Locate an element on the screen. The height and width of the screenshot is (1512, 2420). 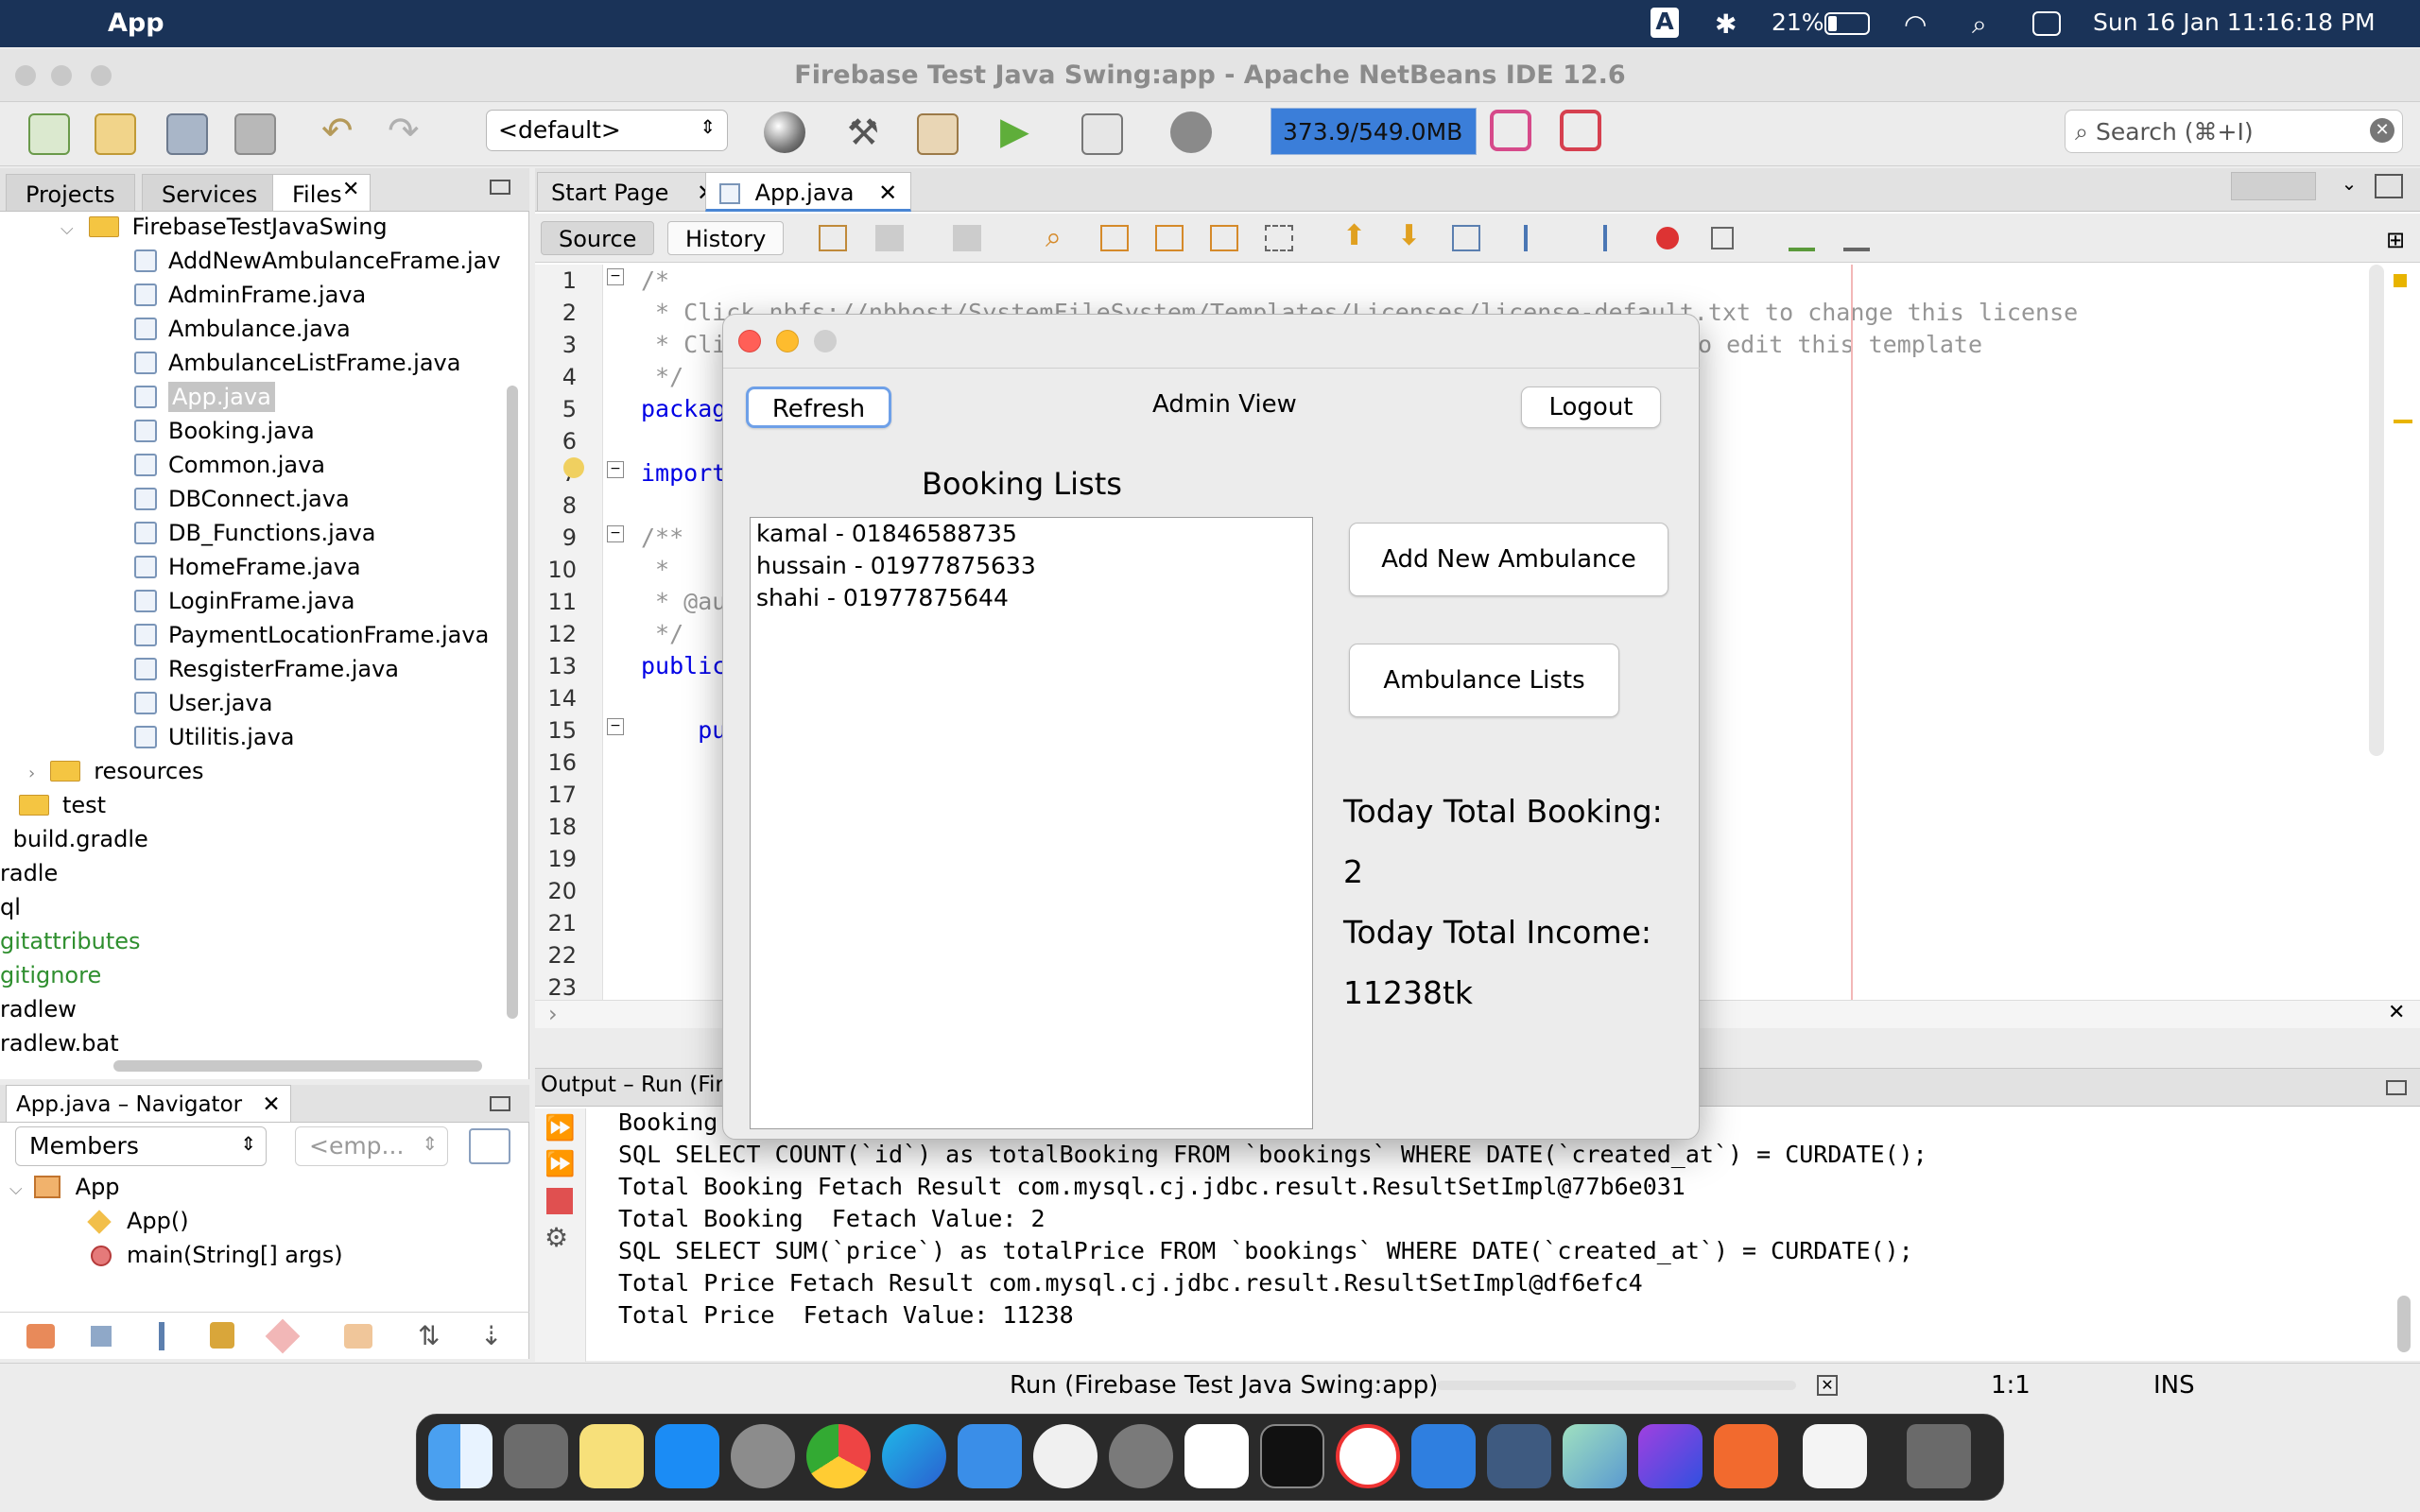
spotlight-search-icon: ⌕ is located at coordinates (1979, 25).